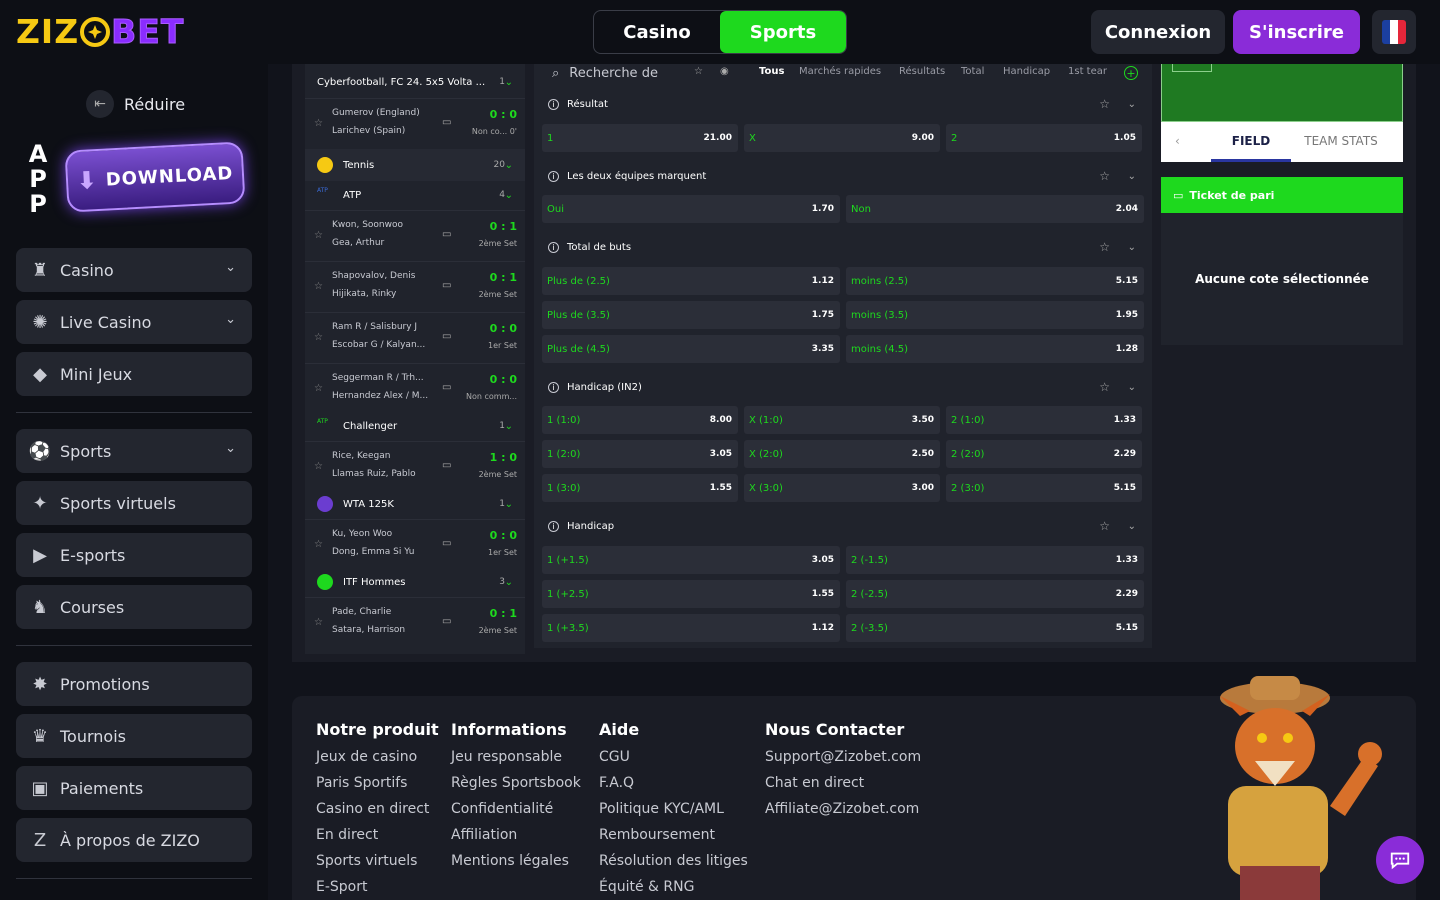  I want to click on sidebar-item-tournois: ♛ Tournois, so click(134, 736).